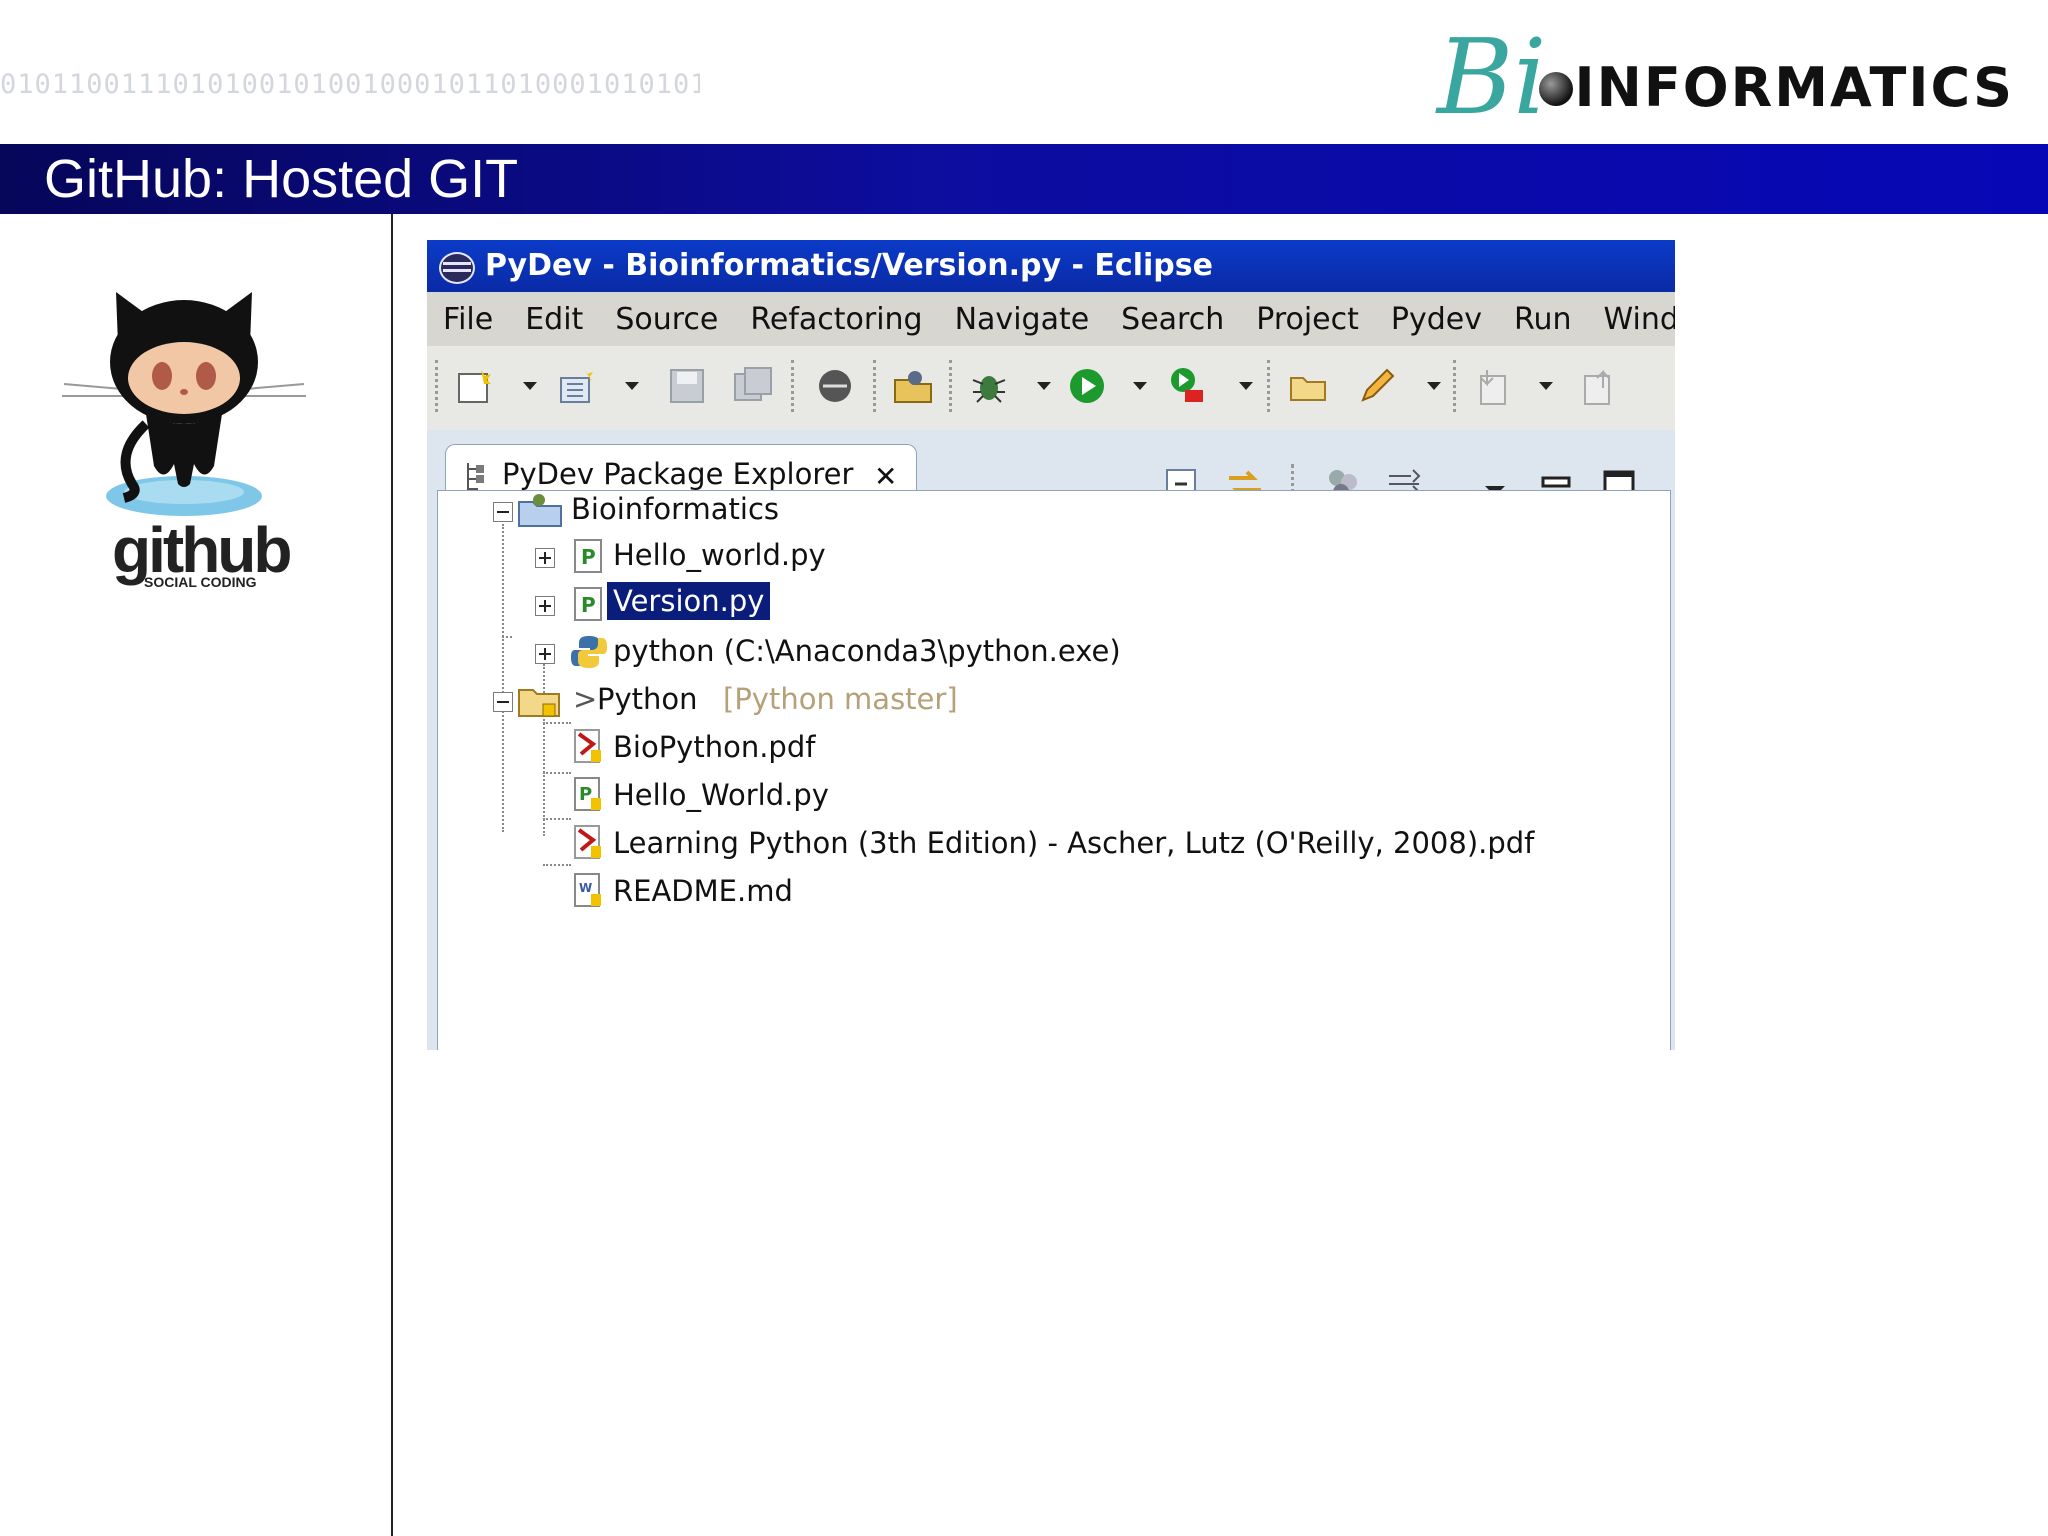  Describe the element at coordinates (1555, 89) in the screenshot. I see `logo-ball-icon` at that location.